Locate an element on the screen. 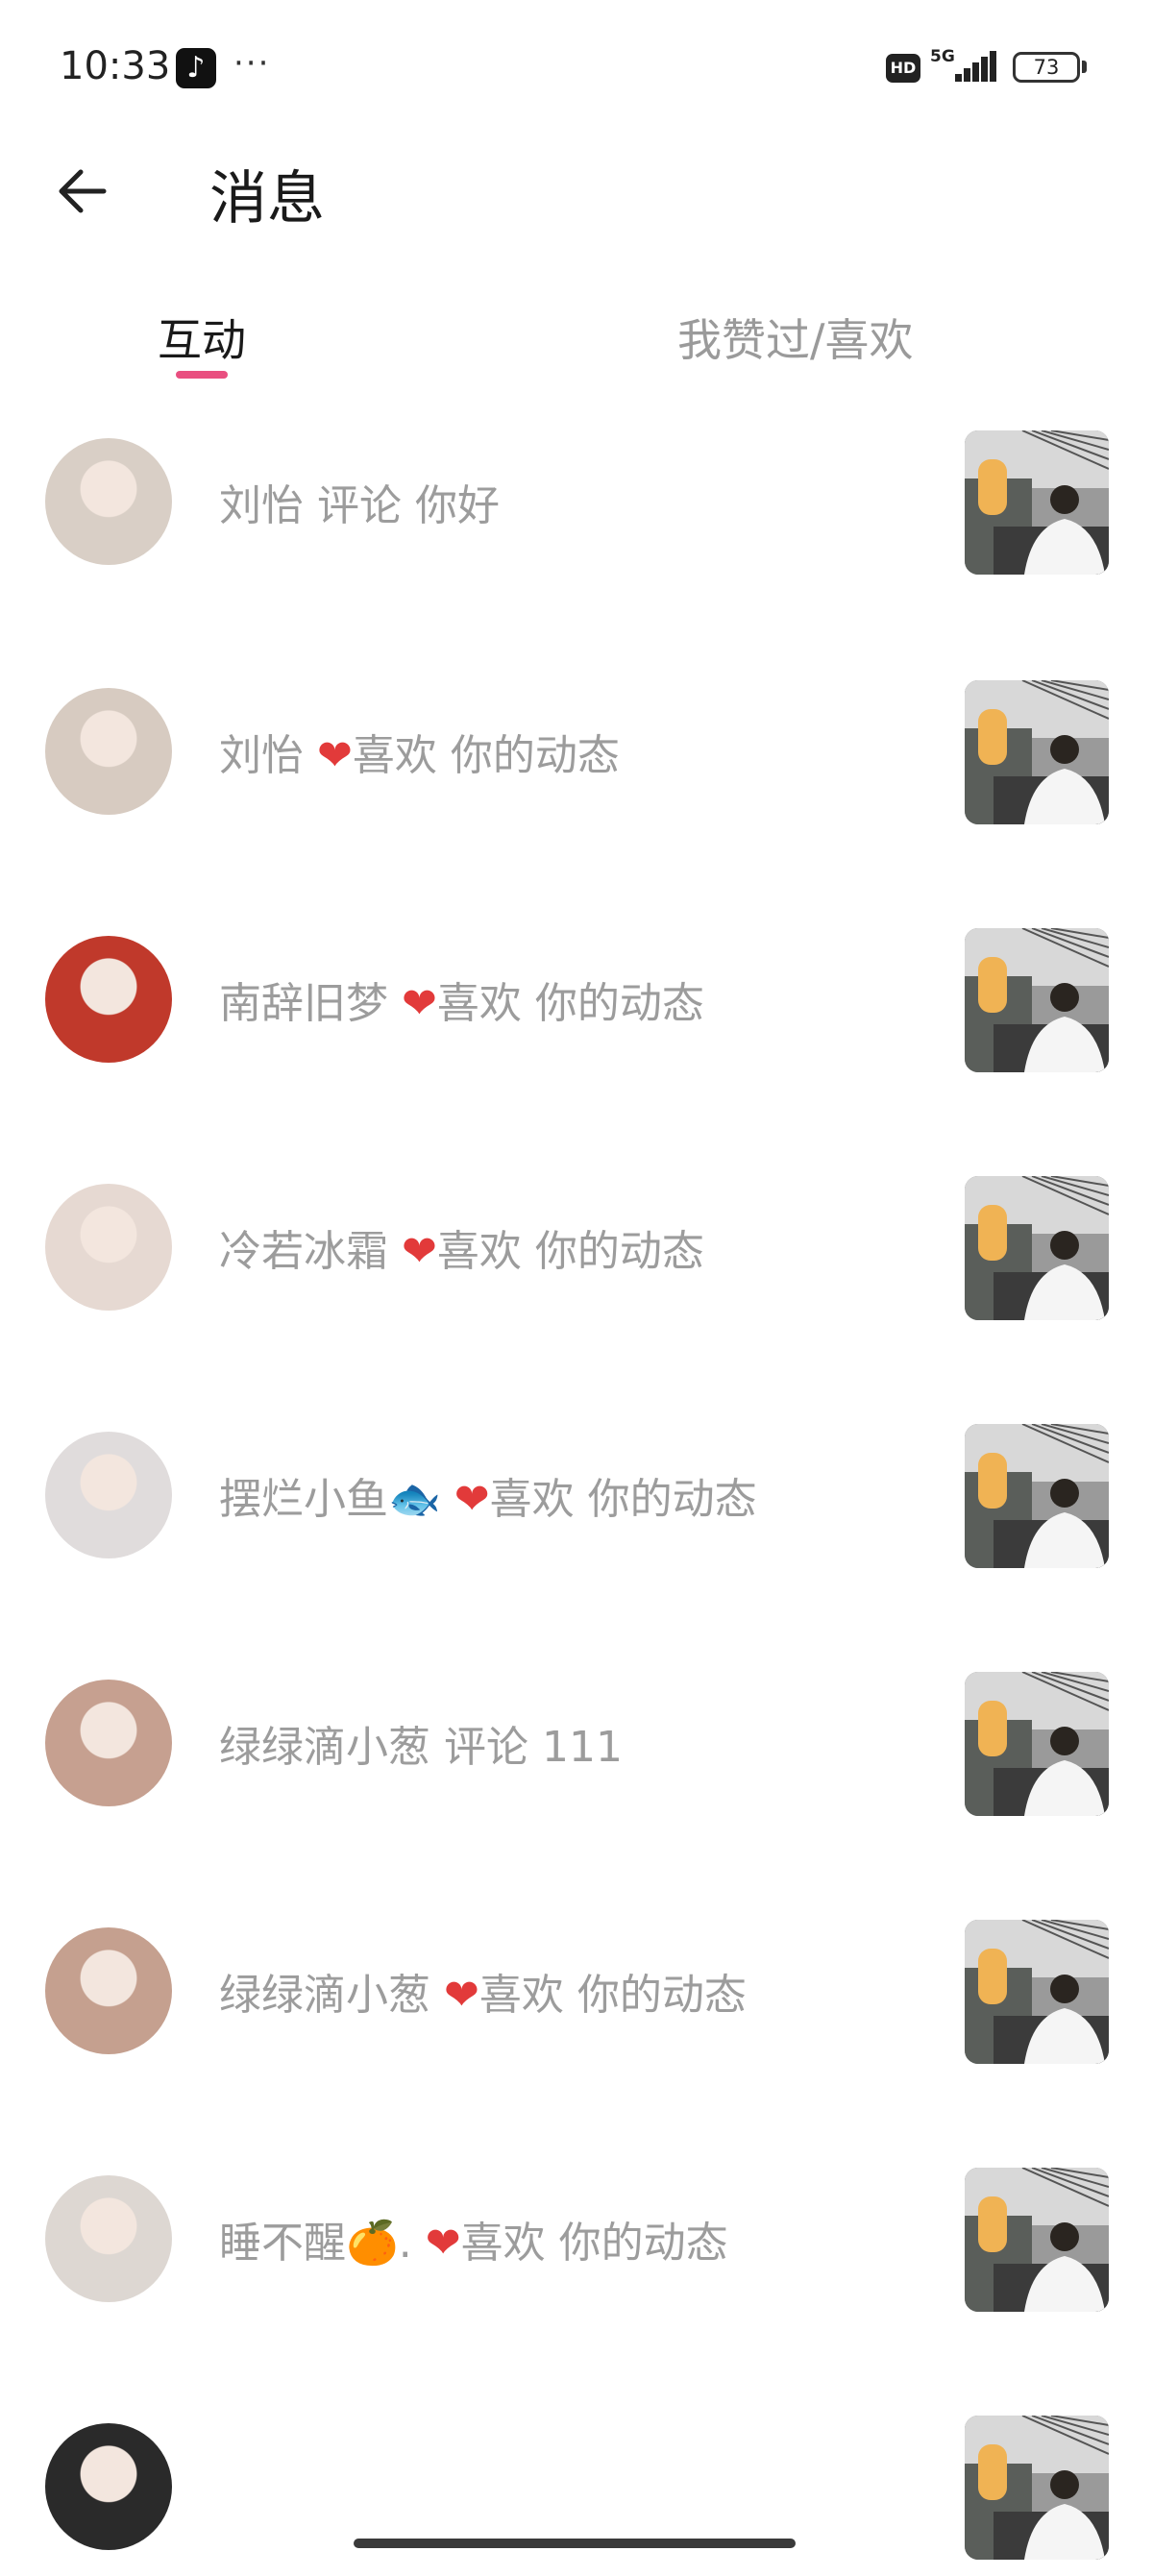 The height and width of the screenshot is (2576, 1153). message-row: 刘怡 ❤喜欢 你的动态 is located at coordinates (576, 757).